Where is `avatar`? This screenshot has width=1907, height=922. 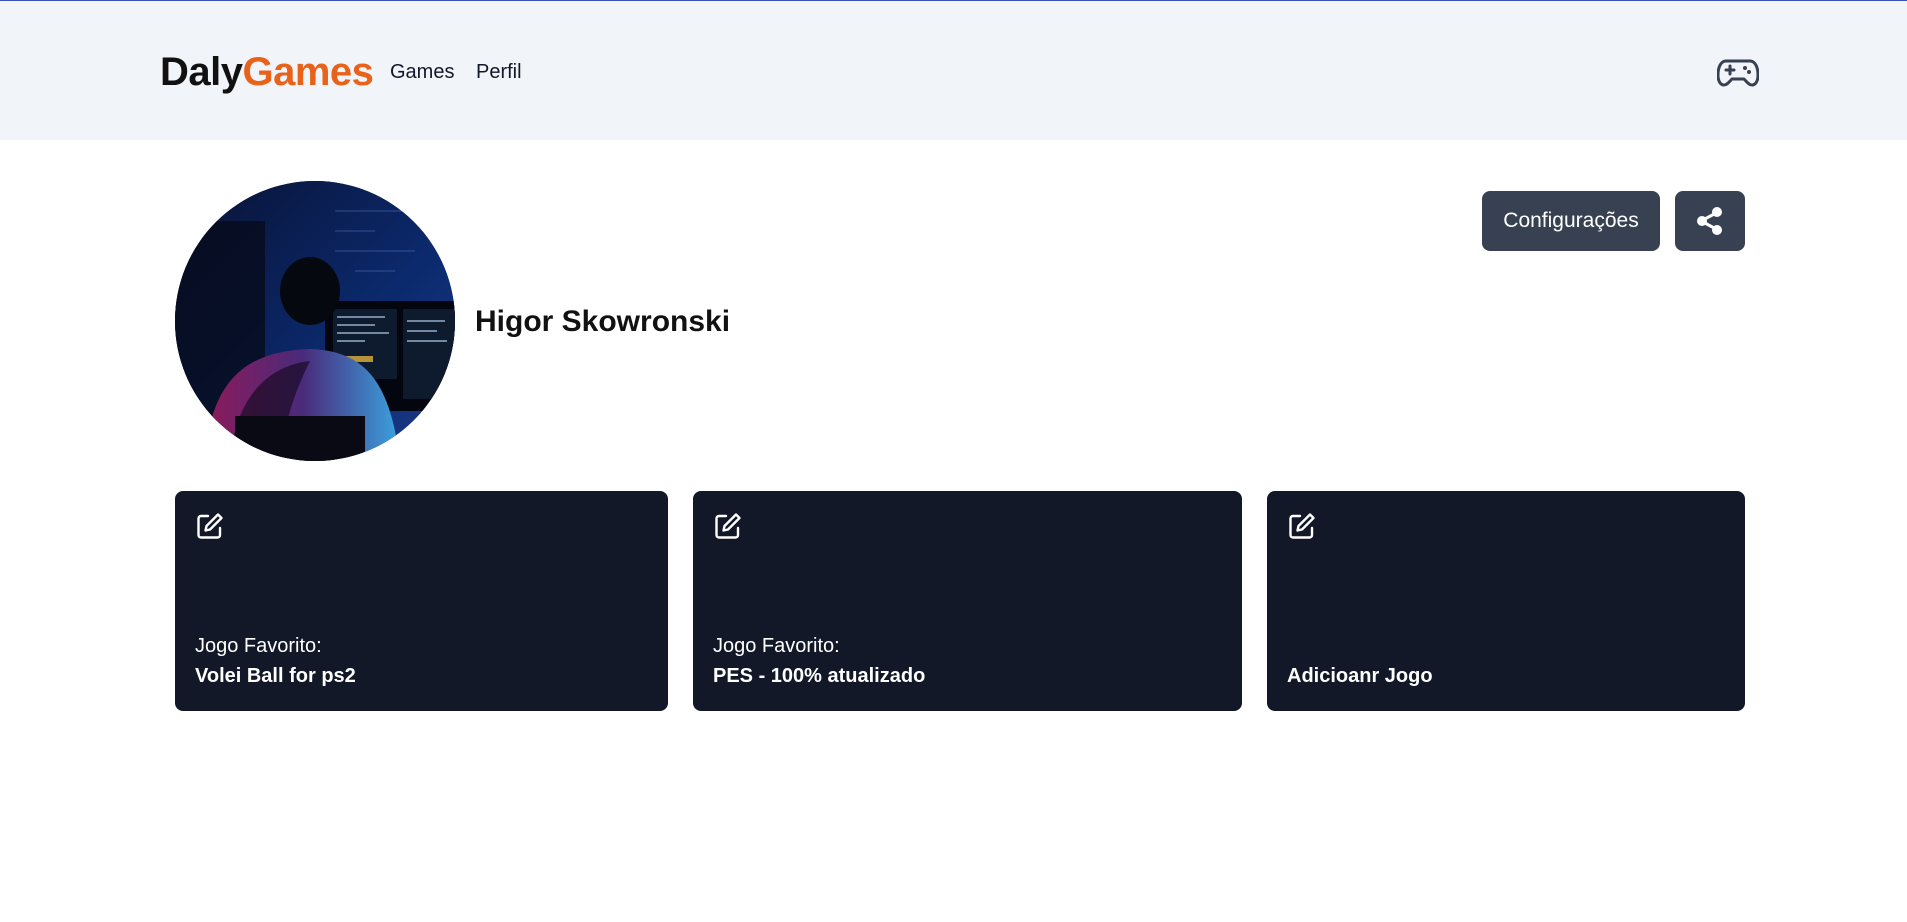
avatar is located at coordinates (315, 321).